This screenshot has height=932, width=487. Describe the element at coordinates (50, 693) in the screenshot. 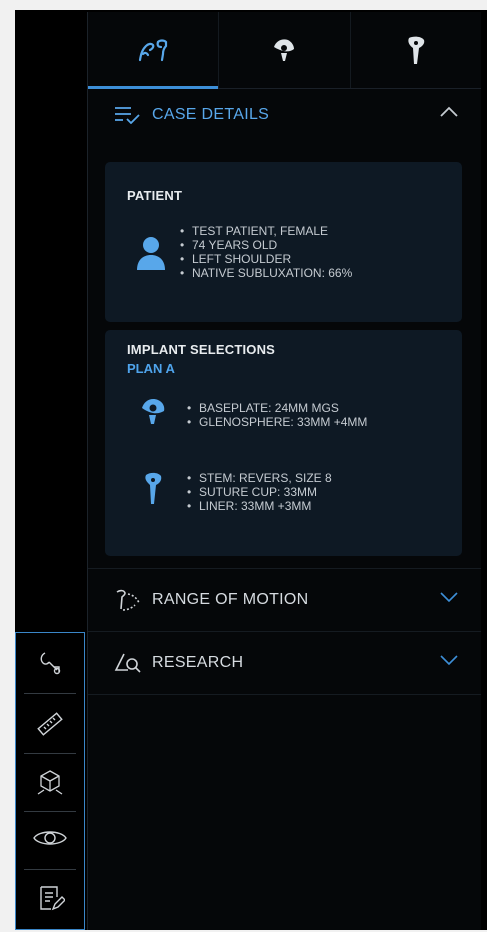

I see `toolbar-divider` at that location.